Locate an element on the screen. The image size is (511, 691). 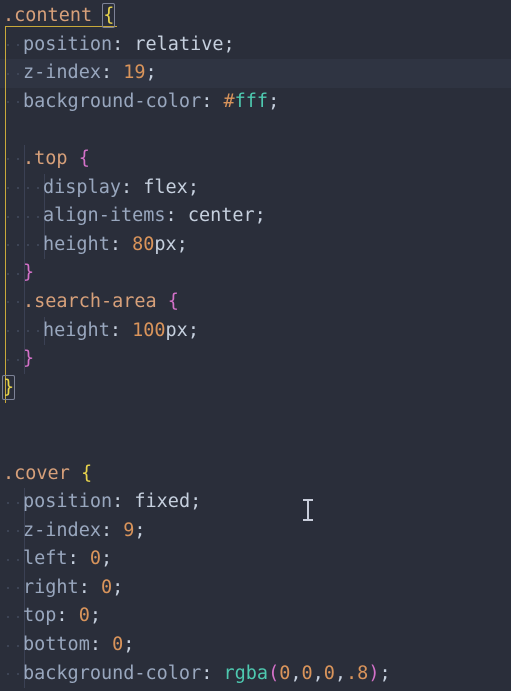
code-line: left: 0; is located at coordinates (255, 559).